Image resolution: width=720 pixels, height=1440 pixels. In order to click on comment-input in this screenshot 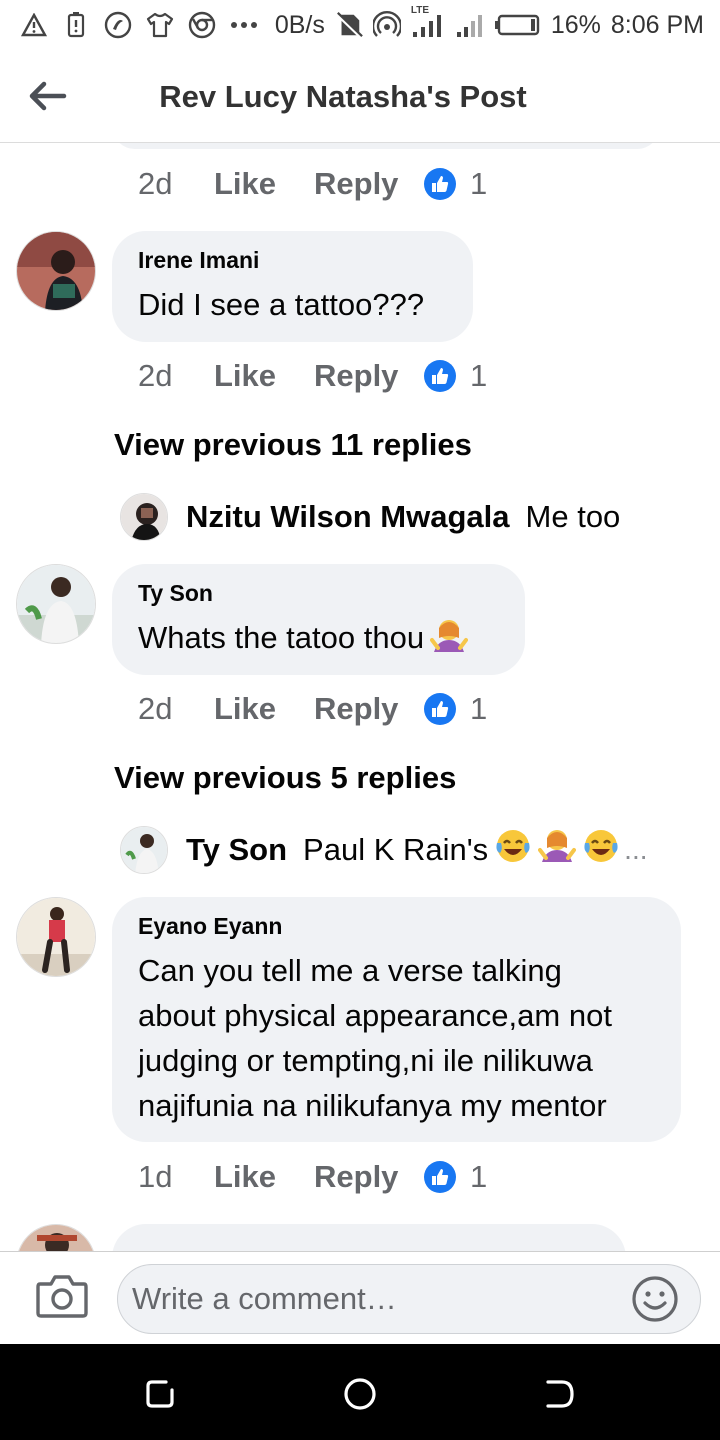, I will do `click(409, 1299)`.